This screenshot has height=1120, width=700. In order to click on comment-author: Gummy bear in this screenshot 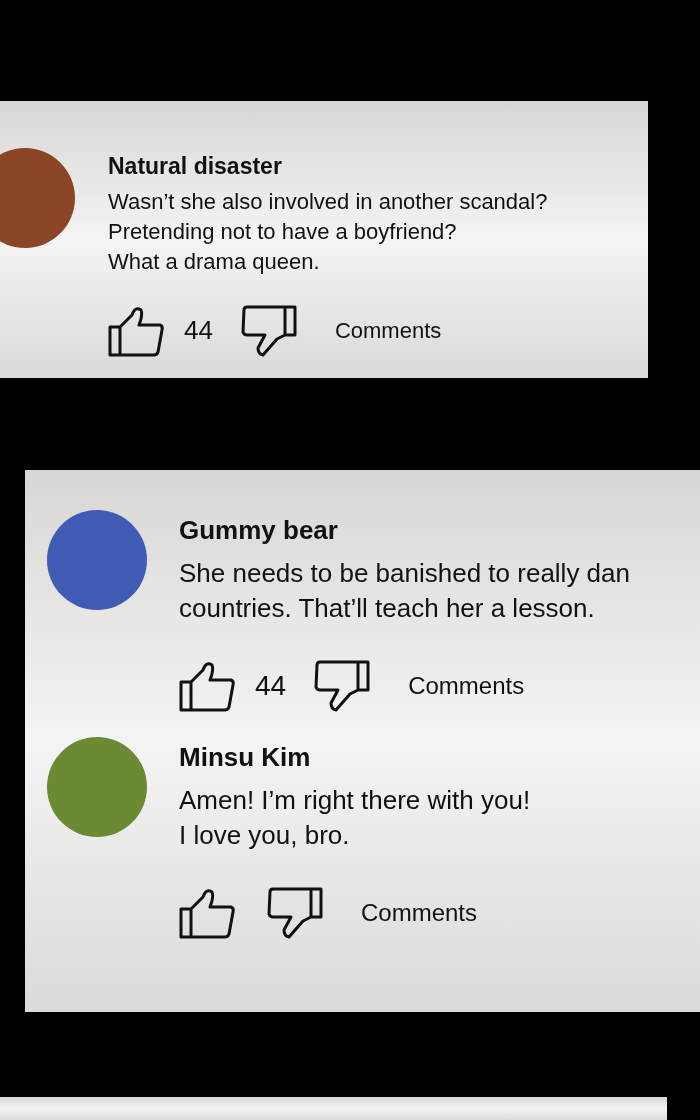, I will do `click(259, 531)`.